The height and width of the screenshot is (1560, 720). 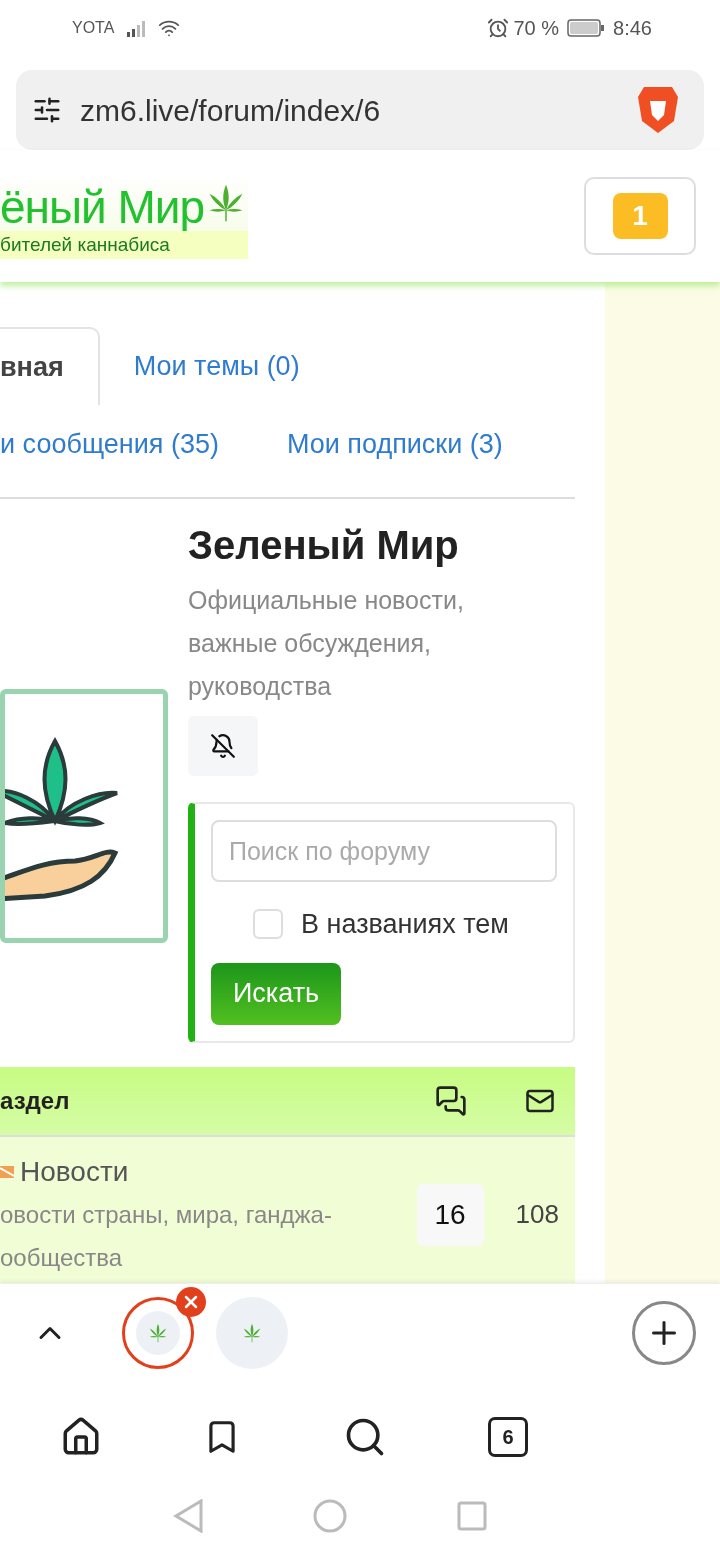 What do you see at coordinates (632, 28) in the screenshot?
I see `clock-time: 8:46` at bounding box center [632, 28].